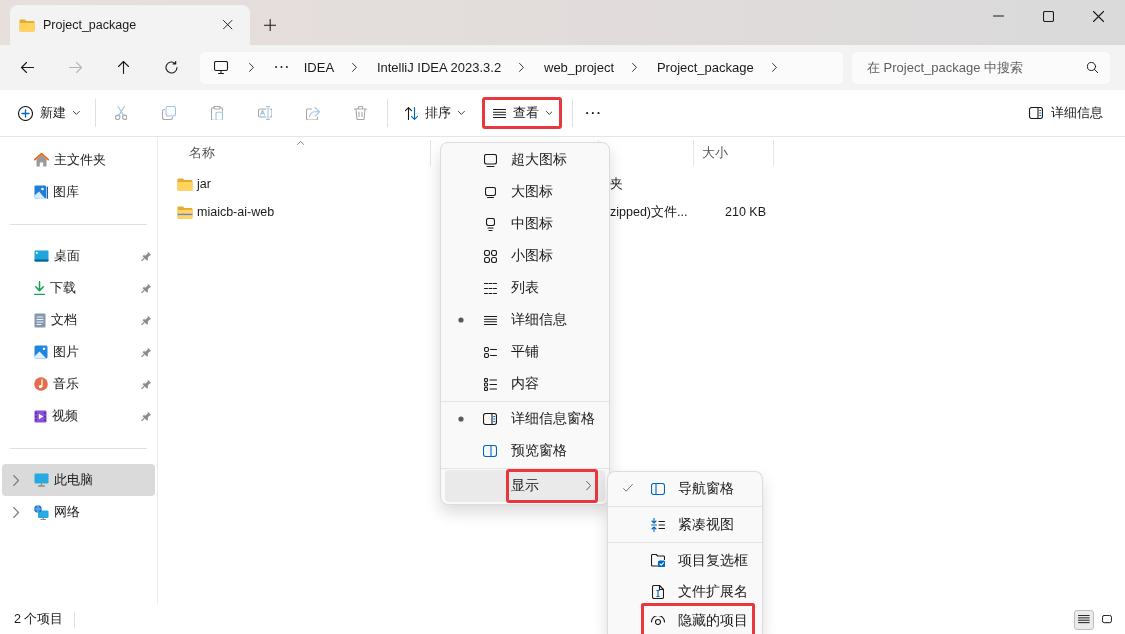 This screenshot has width=1125, height=634. I want to click on menu-item: 大图标, so click(525, 192).